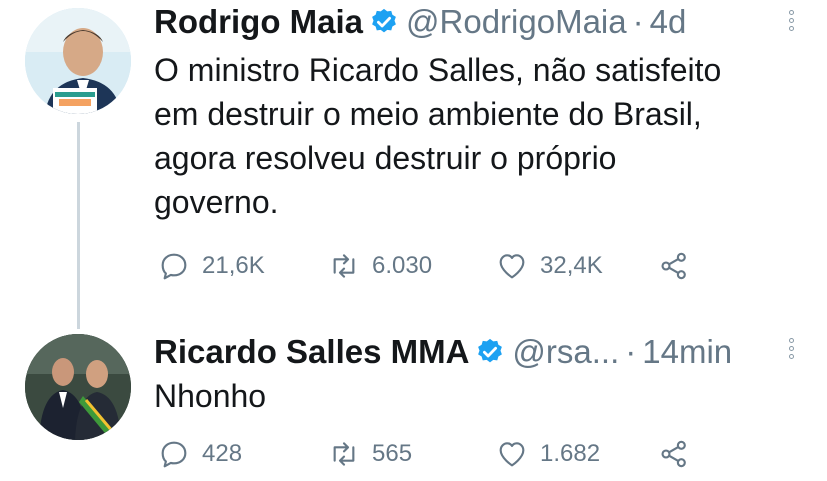  What do you see at coordinates (216, 202) in the screenshot?
I see `tweet-text-line: governo.` at bounding box center [216, 202].